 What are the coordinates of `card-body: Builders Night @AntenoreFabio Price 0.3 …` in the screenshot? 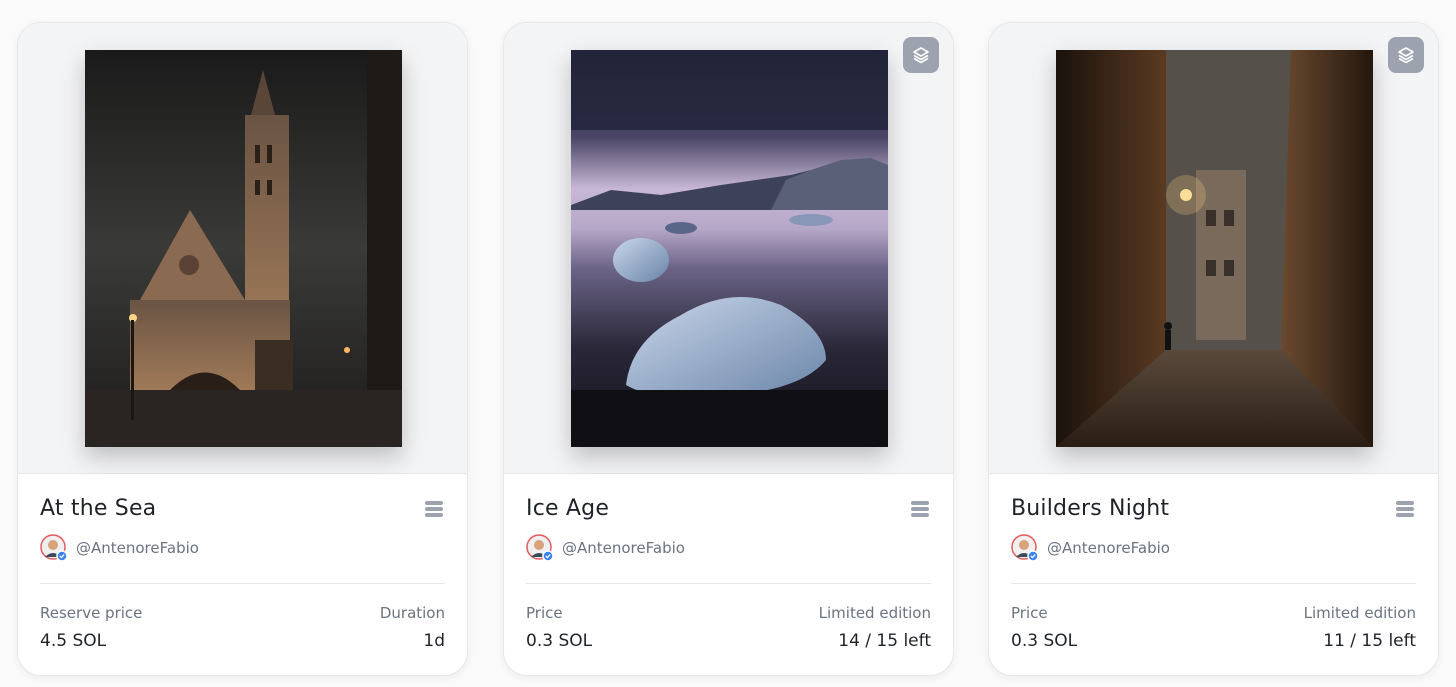 It's located at (1213, 574).